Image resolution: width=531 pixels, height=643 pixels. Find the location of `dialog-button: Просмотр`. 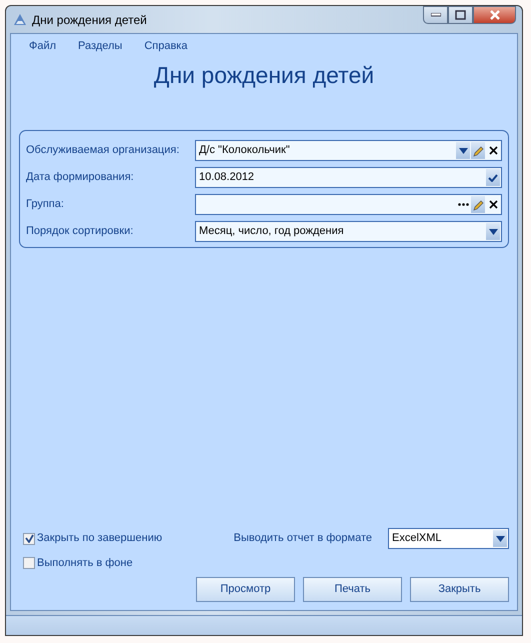

dialog-button: Просмотр is located at coordinates (245, 589).